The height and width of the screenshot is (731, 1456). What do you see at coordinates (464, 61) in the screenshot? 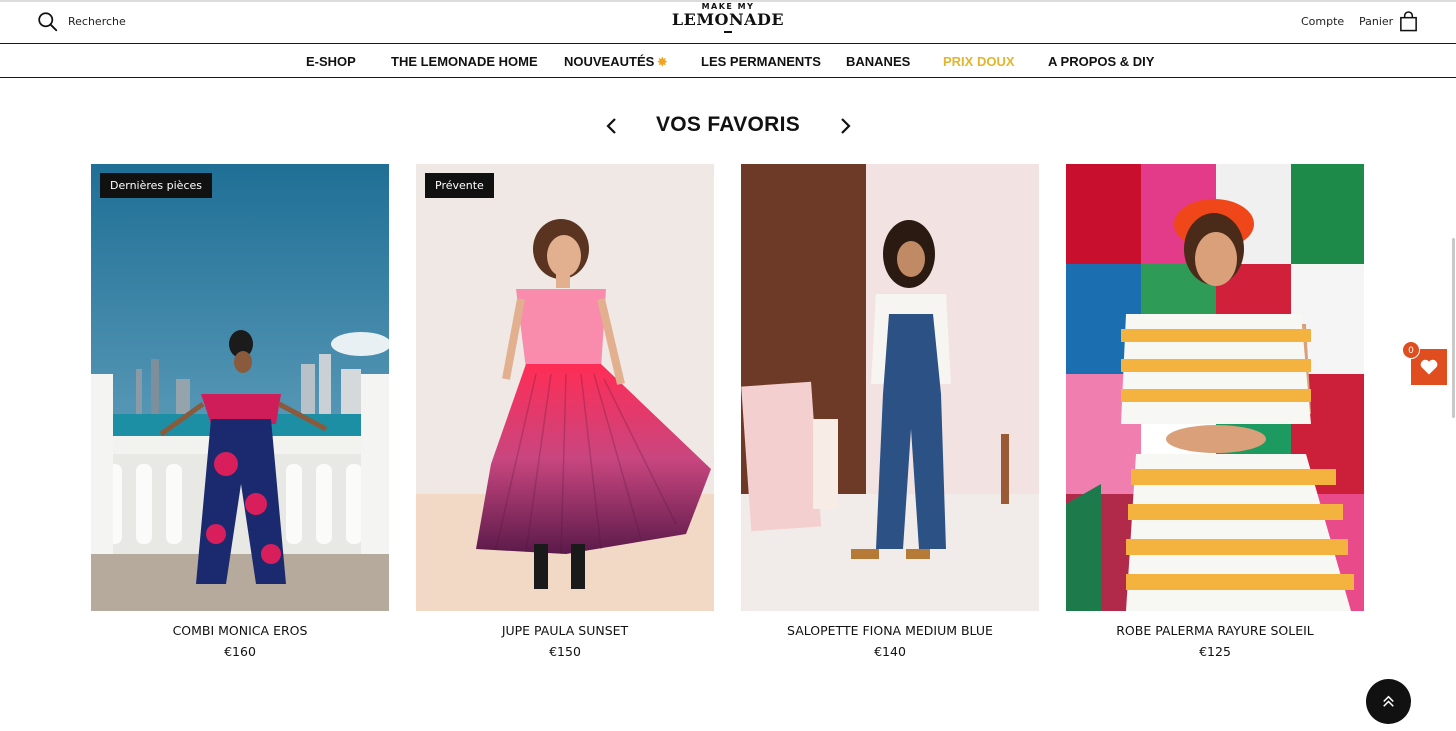
I see `nav-item-the-lemonade-home: THE LEMONADE HOME` at bounding box center [464, 61].